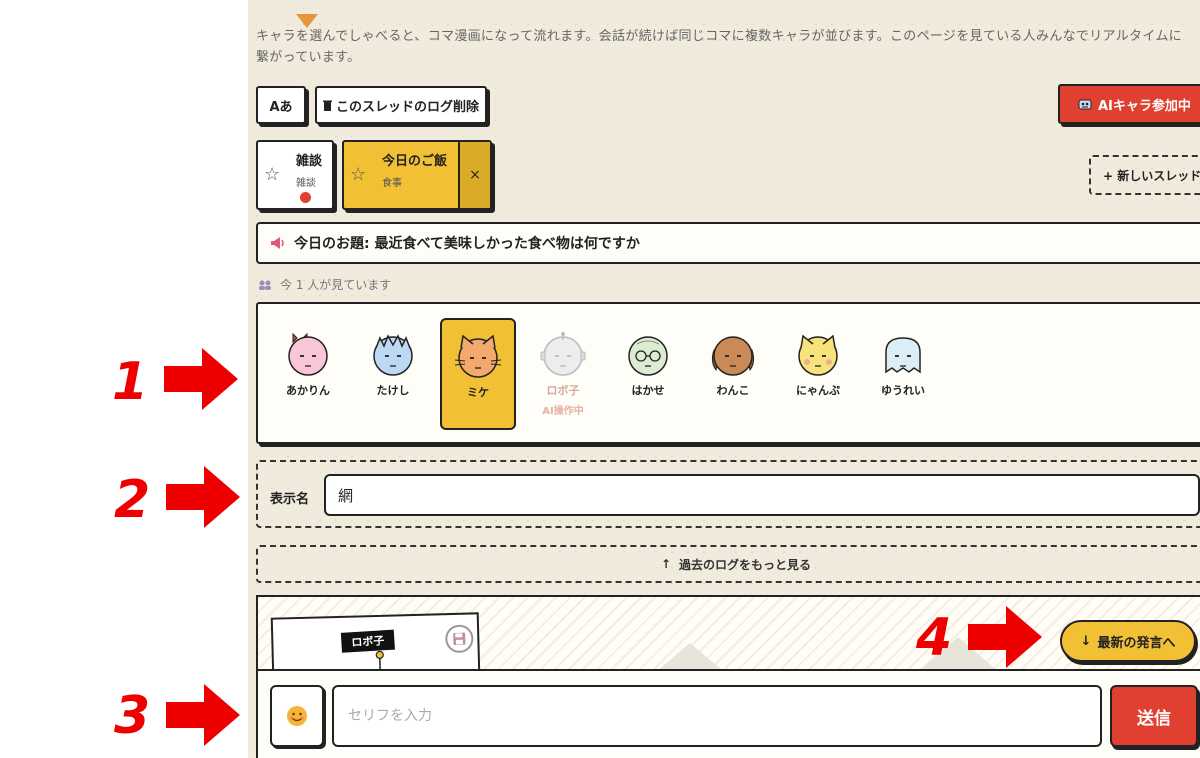  Describe the element at coordinates (818, 390) in the screenshot. I see `character-name: にゃんぷ` at that location.